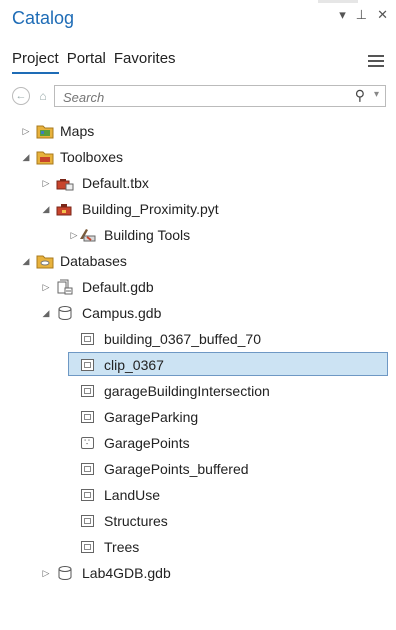  Describe the element at coordinates (77, 131) in the screenshot. I see `tree-item-label: Maps` at that location.